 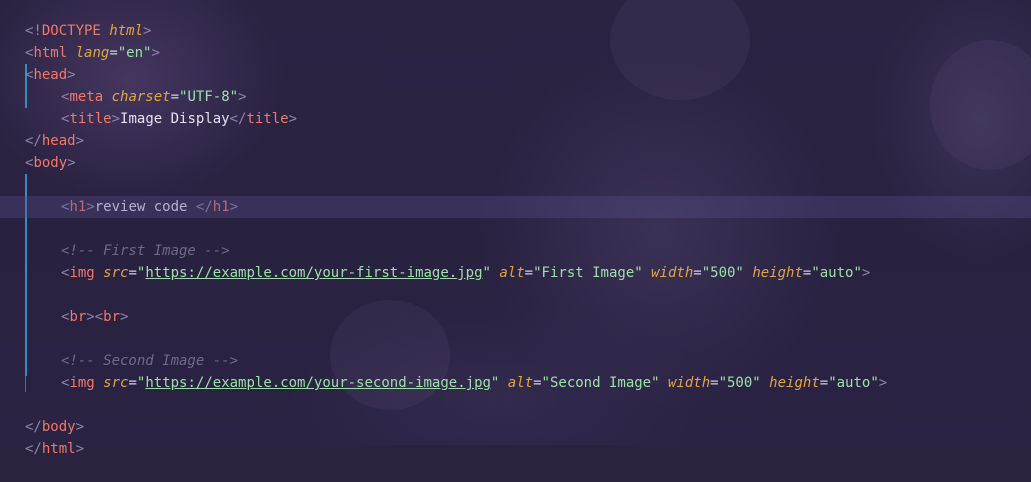 I want to click on code-line-7: <body>, so click(x=515, y=150).